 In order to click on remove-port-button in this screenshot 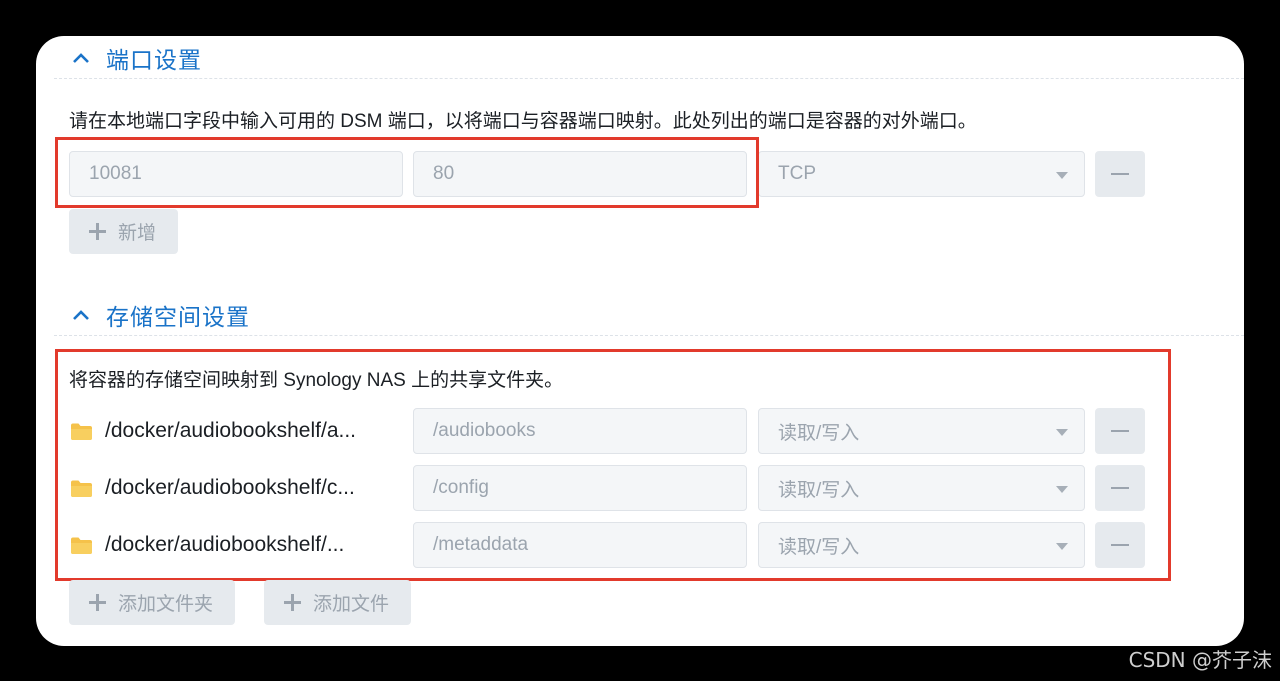, I will do `click(1120, 174)`.